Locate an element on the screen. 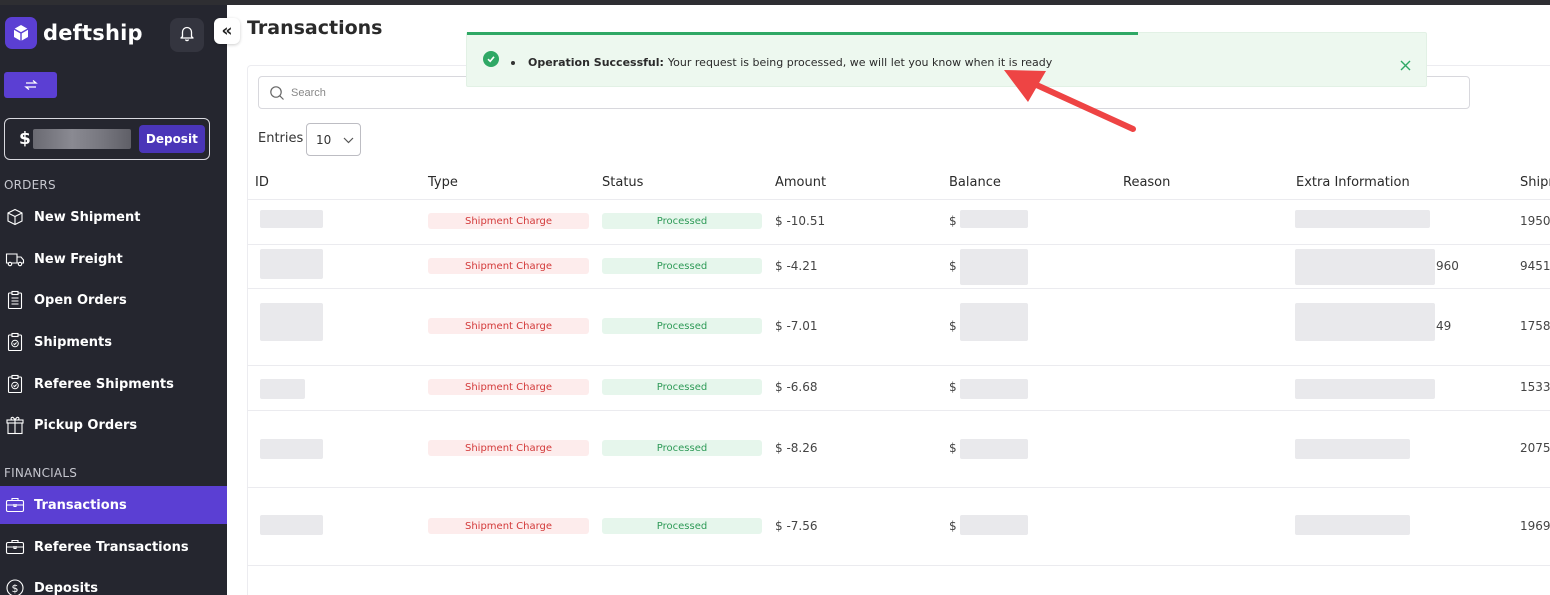  search-icon is located at coordinates (277, 93).